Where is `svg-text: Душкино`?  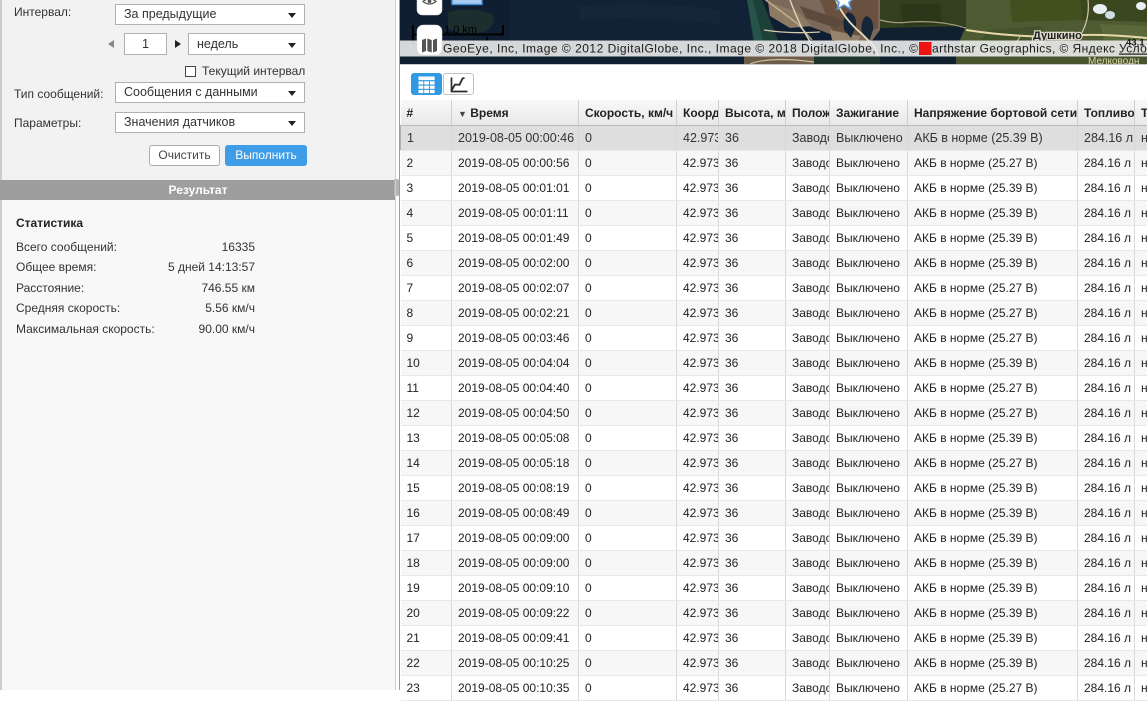
svg-text: Душкино is located at coordinates (1057, 36).